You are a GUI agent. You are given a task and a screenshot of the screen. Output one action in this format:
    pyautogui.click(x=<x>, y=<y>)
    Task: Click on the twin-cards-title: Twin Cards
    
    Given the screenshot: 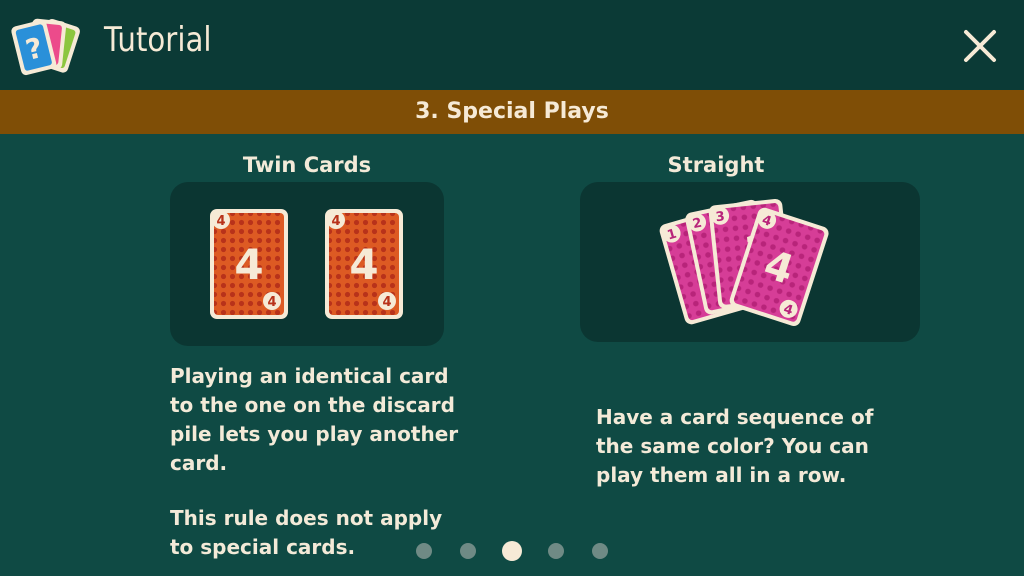 What is the action you would take?
    pyautogui.click(x=307, y=165)
    